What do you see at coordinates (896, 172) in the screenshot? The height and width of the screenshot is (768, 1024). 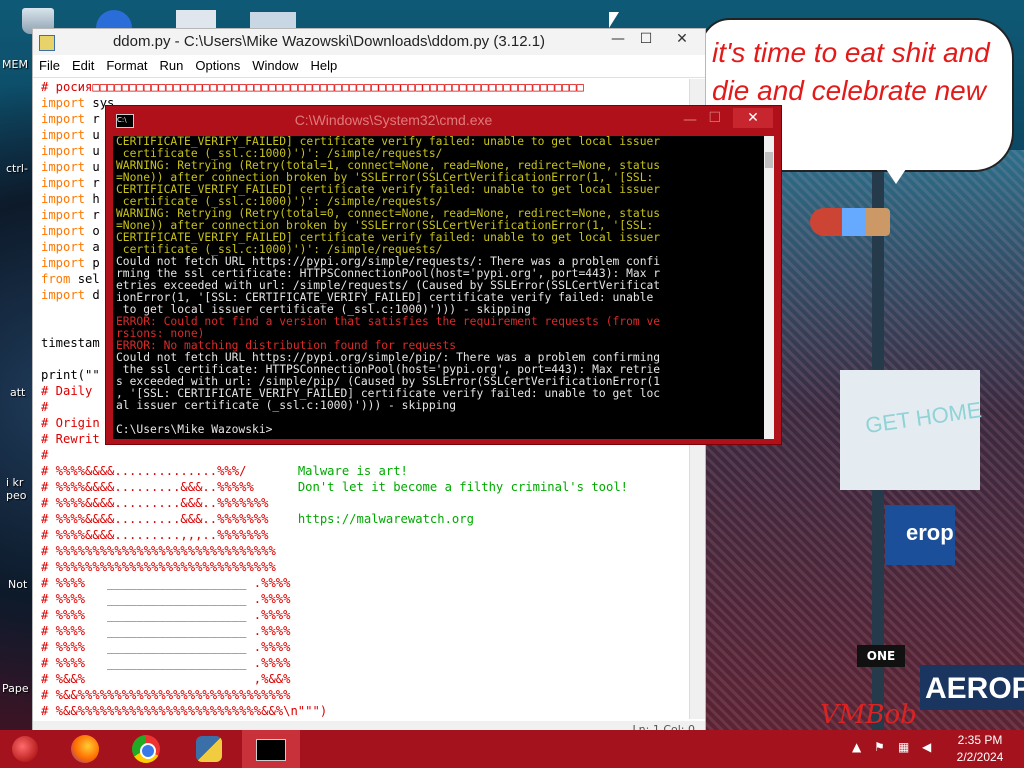 I see `speech-bubble-tail` at bounding box center [896, 172].